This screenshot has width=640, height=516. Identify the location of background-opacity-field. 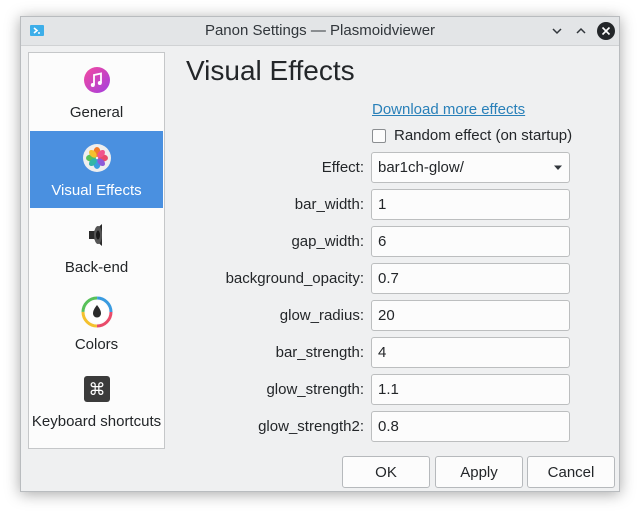
(470, 278).